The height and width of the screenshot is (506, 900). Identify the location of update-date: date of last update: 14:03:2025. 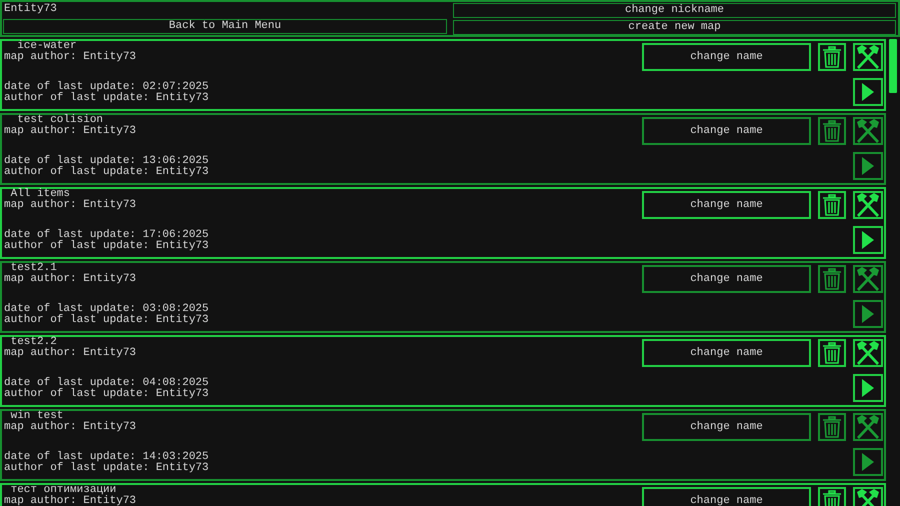
(106, 457).